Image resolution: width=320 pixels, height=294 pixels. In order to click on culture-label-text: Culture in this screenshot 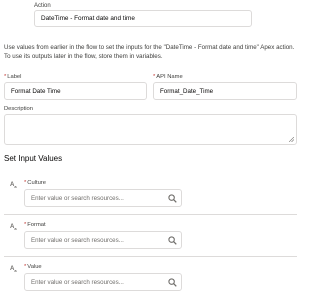, I will do `click(36, 183)`.